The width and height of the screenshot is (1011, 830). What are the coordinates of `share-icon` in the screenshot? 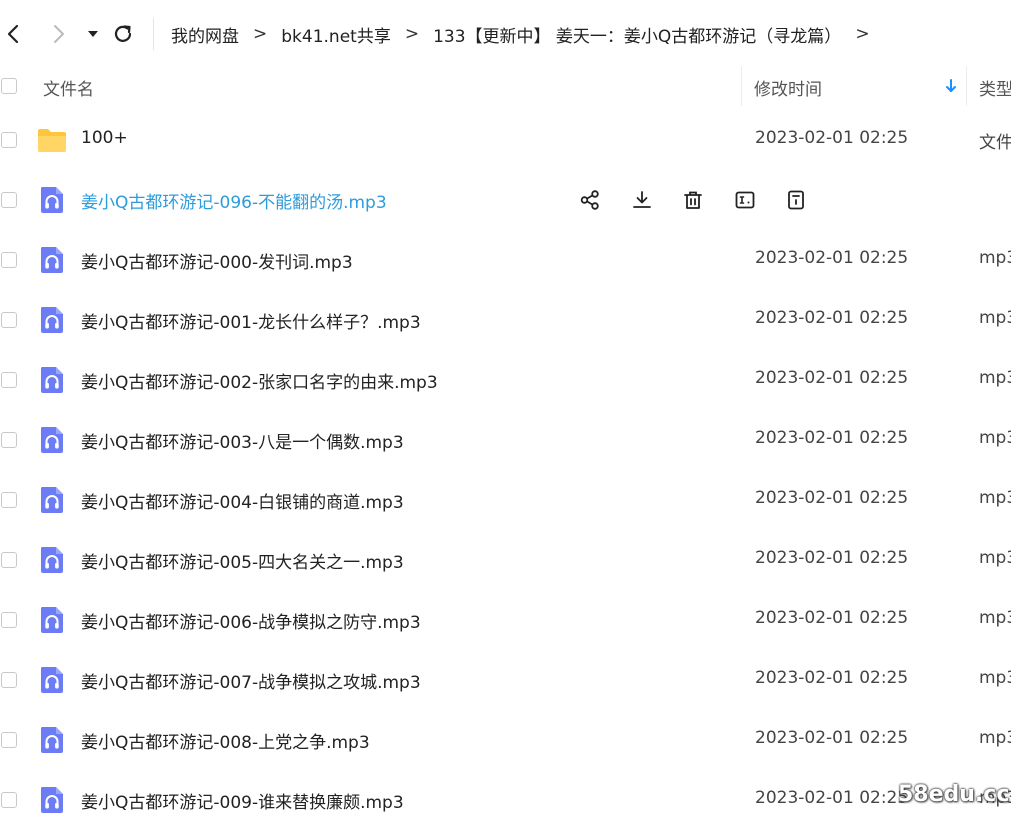 It's located at (589, 200).